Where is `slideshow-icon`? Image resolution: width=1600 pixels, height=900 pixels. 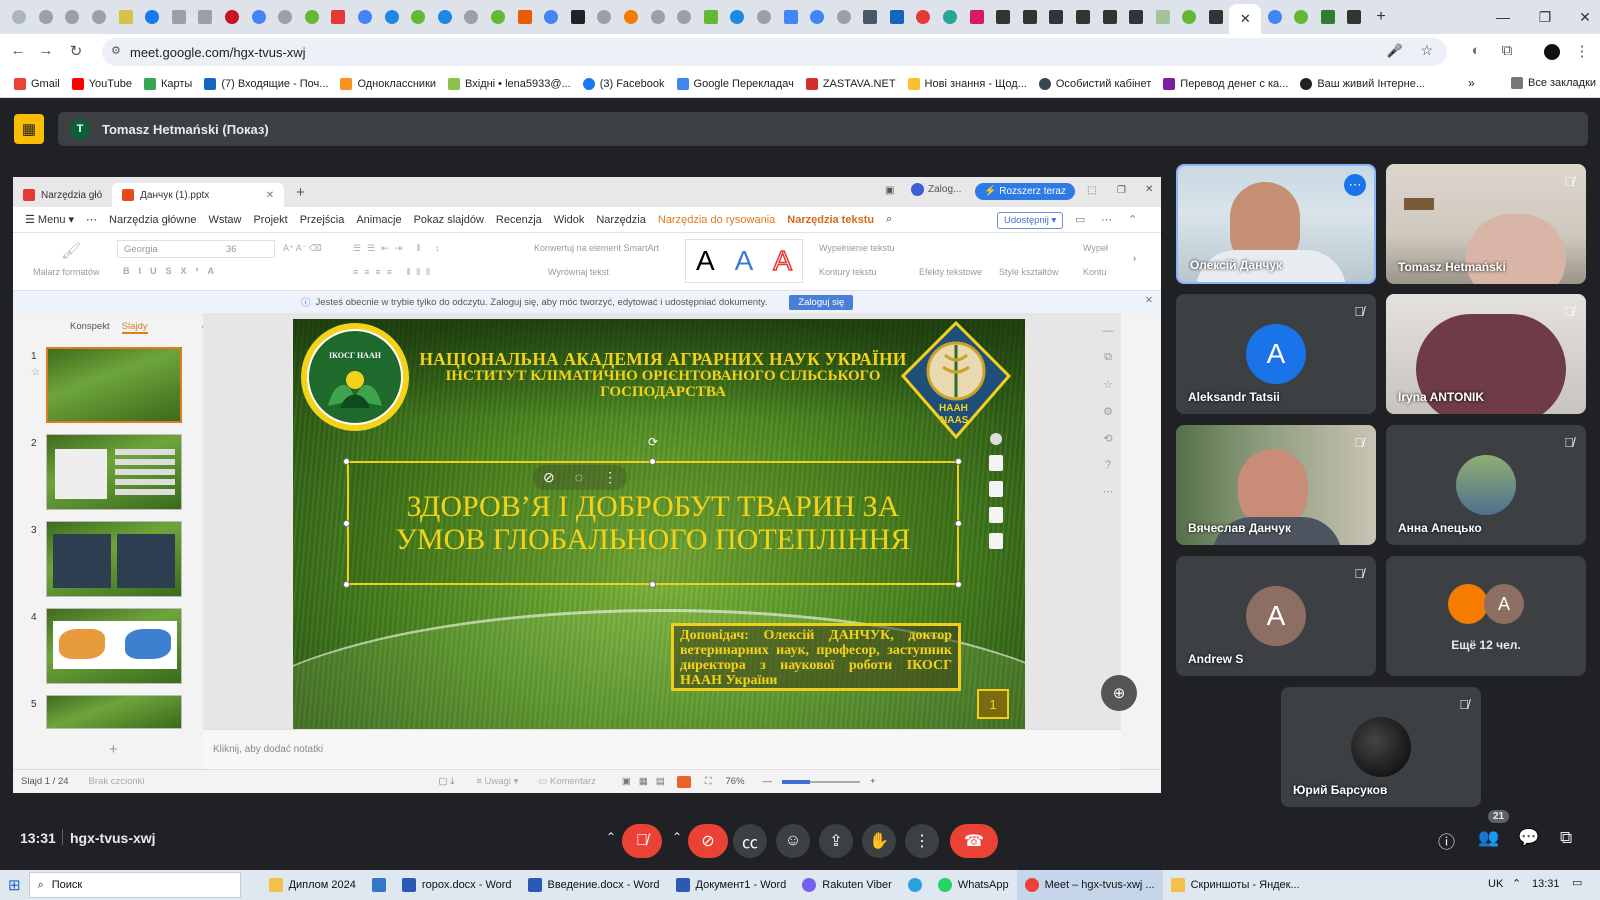 slideshow-icon is located at coordinates (683, 781).